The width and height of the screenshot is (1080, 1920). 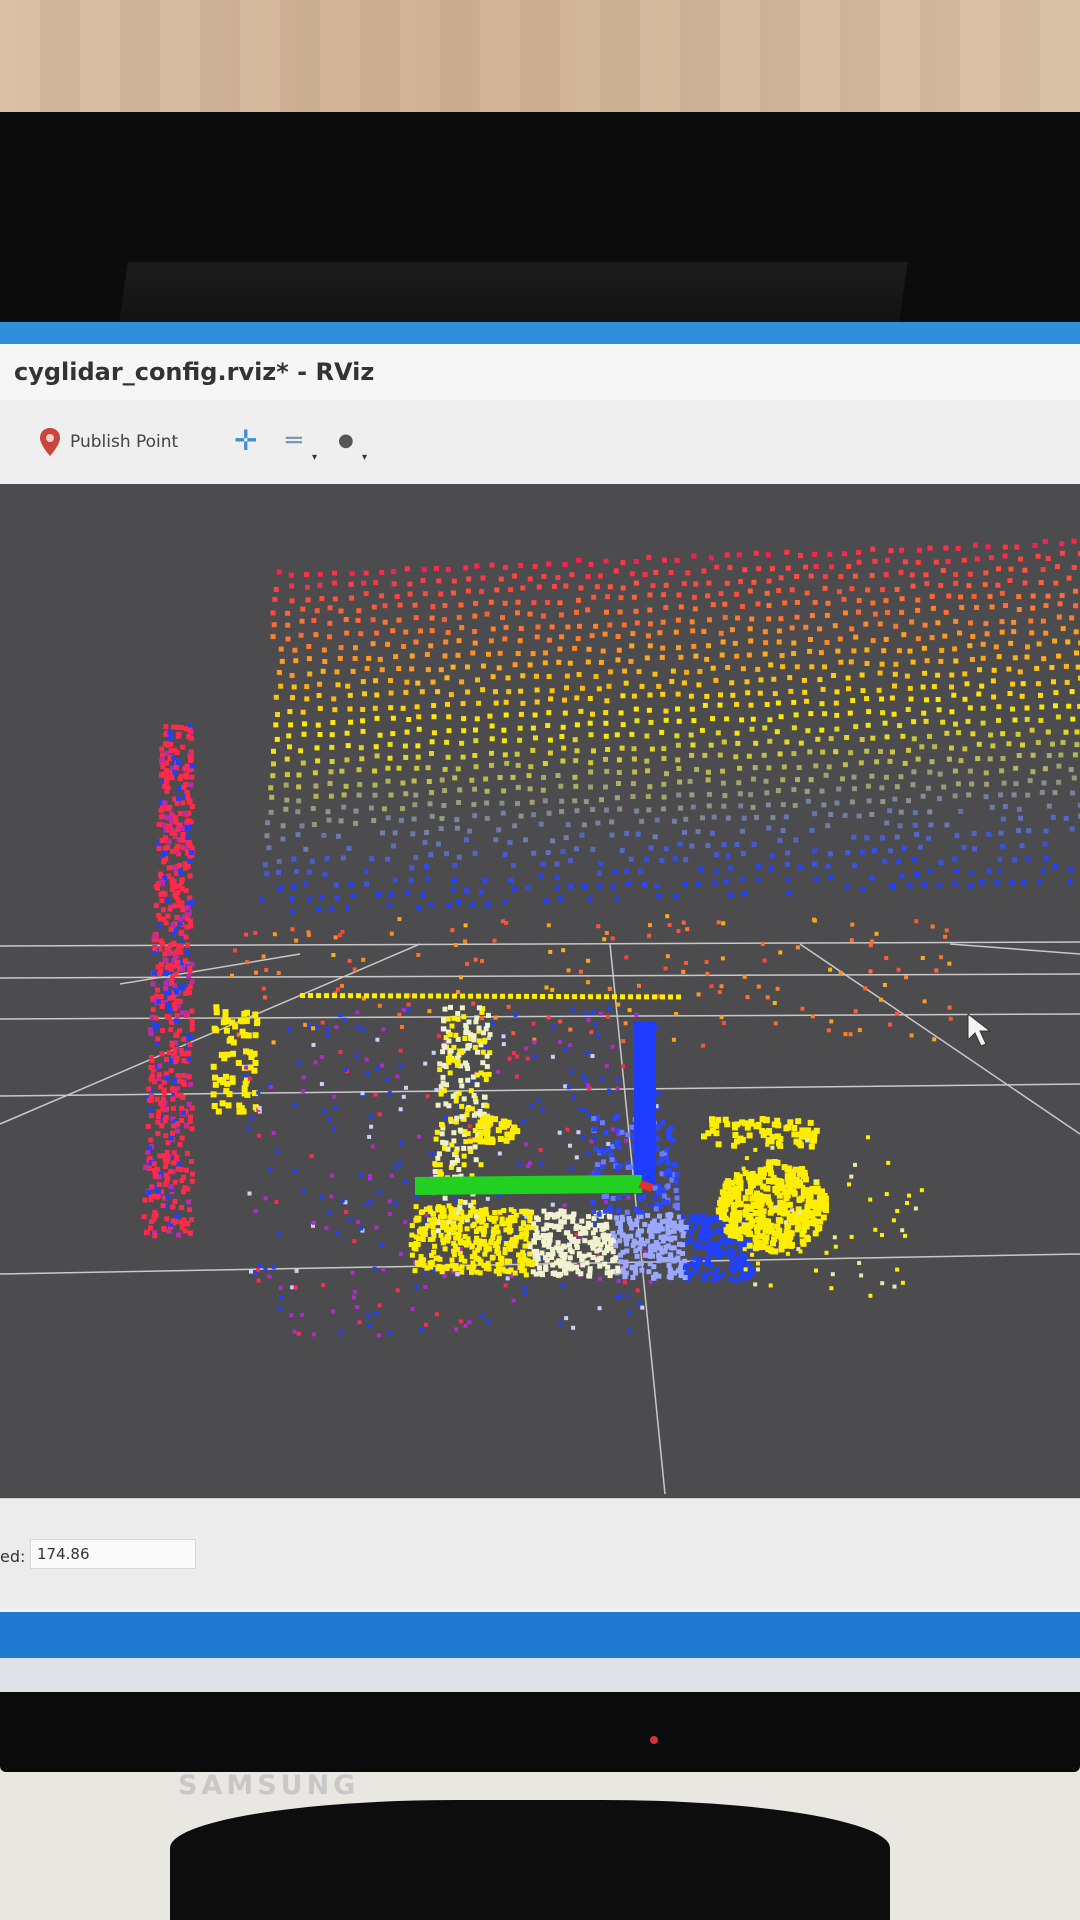 What do you see at coordinates (300, 442) in the screenshot?
I see `minus-icon: ═` at bounding box center [300, 442].